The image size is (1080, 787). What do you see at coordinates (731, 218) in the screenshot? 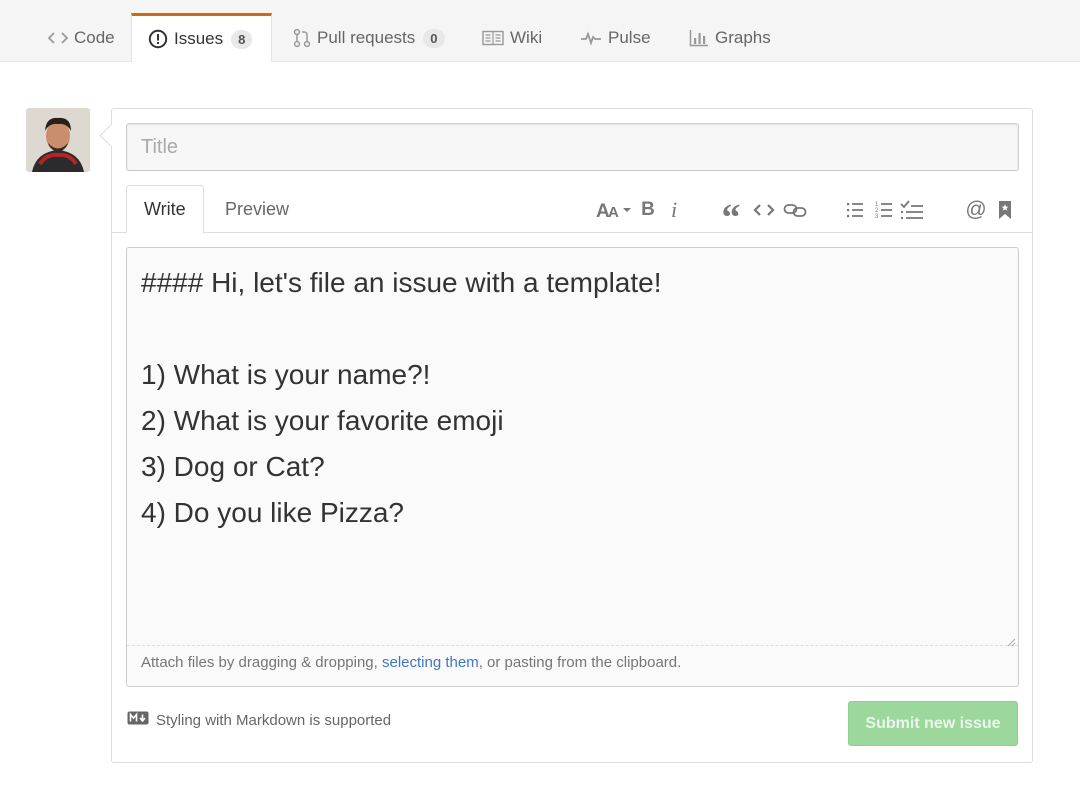
I see `quote-icon: “` at bounding box center [731, 218].